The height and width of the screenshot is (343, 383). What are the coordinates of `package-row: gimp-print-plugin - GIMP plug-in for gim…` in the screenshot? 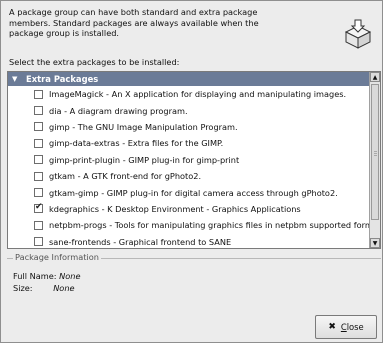 It's located at (189, 160).